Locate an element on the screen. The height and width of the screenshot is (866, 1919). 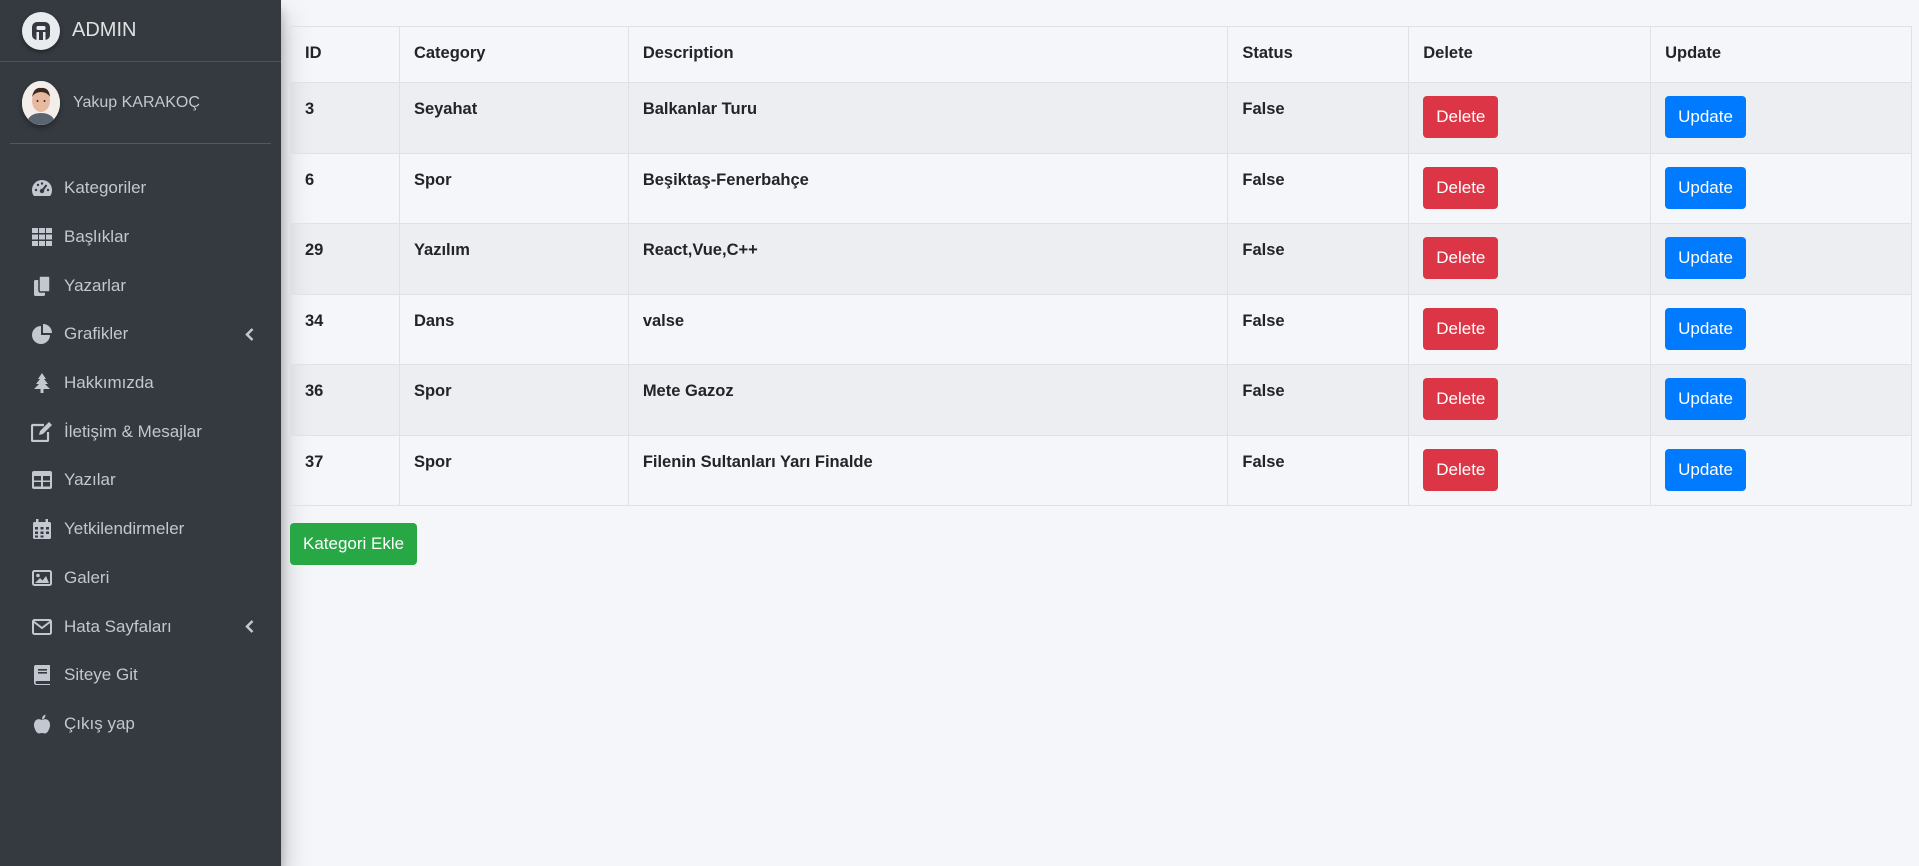
sidebar-item-hakkimizda: Hakkımızda is located at coordinates (140, 383).